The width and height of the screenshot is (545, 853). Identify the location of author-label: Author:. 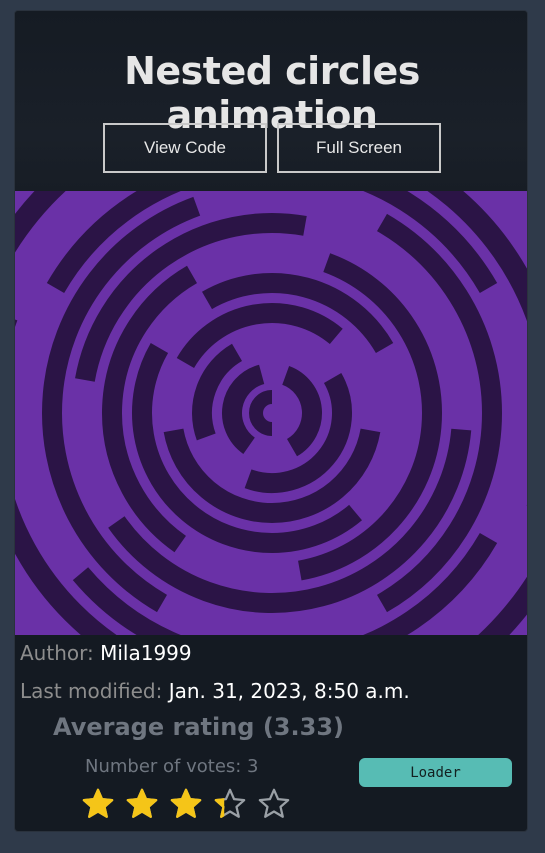
(57, 653).